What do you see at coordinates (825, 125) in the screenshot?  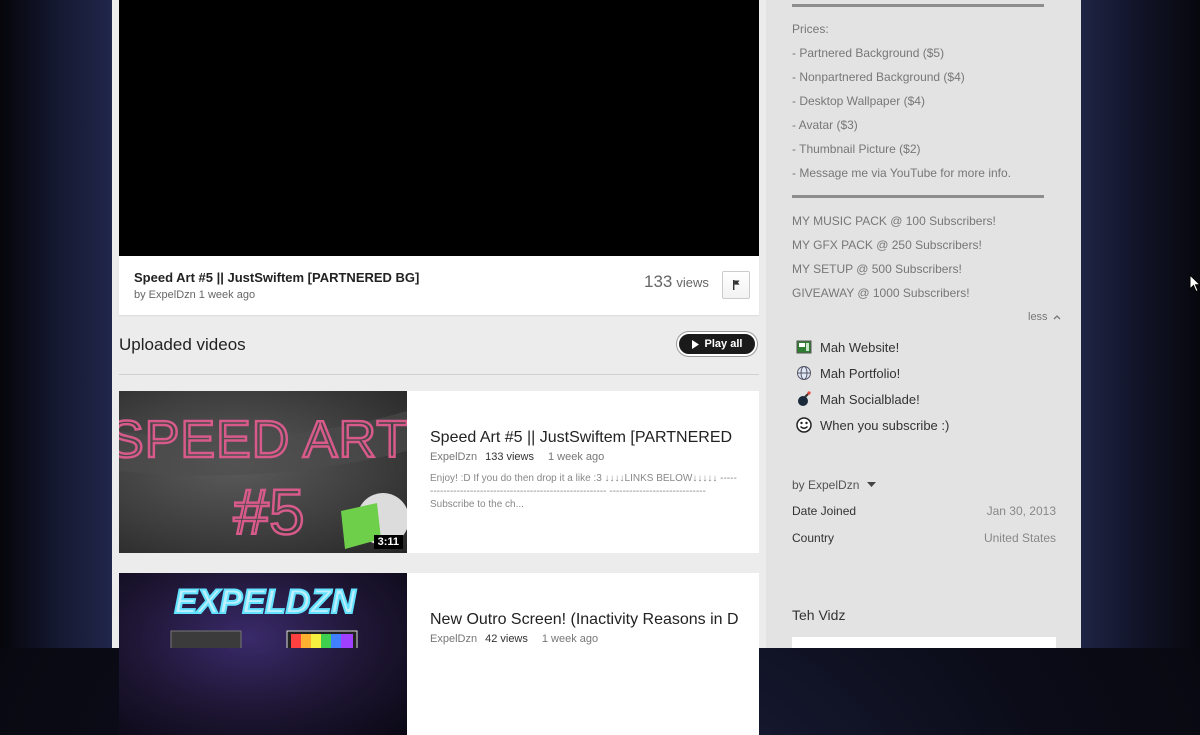 I see `price-line: - Avatar ($3)` at bounding box center [825, 125].